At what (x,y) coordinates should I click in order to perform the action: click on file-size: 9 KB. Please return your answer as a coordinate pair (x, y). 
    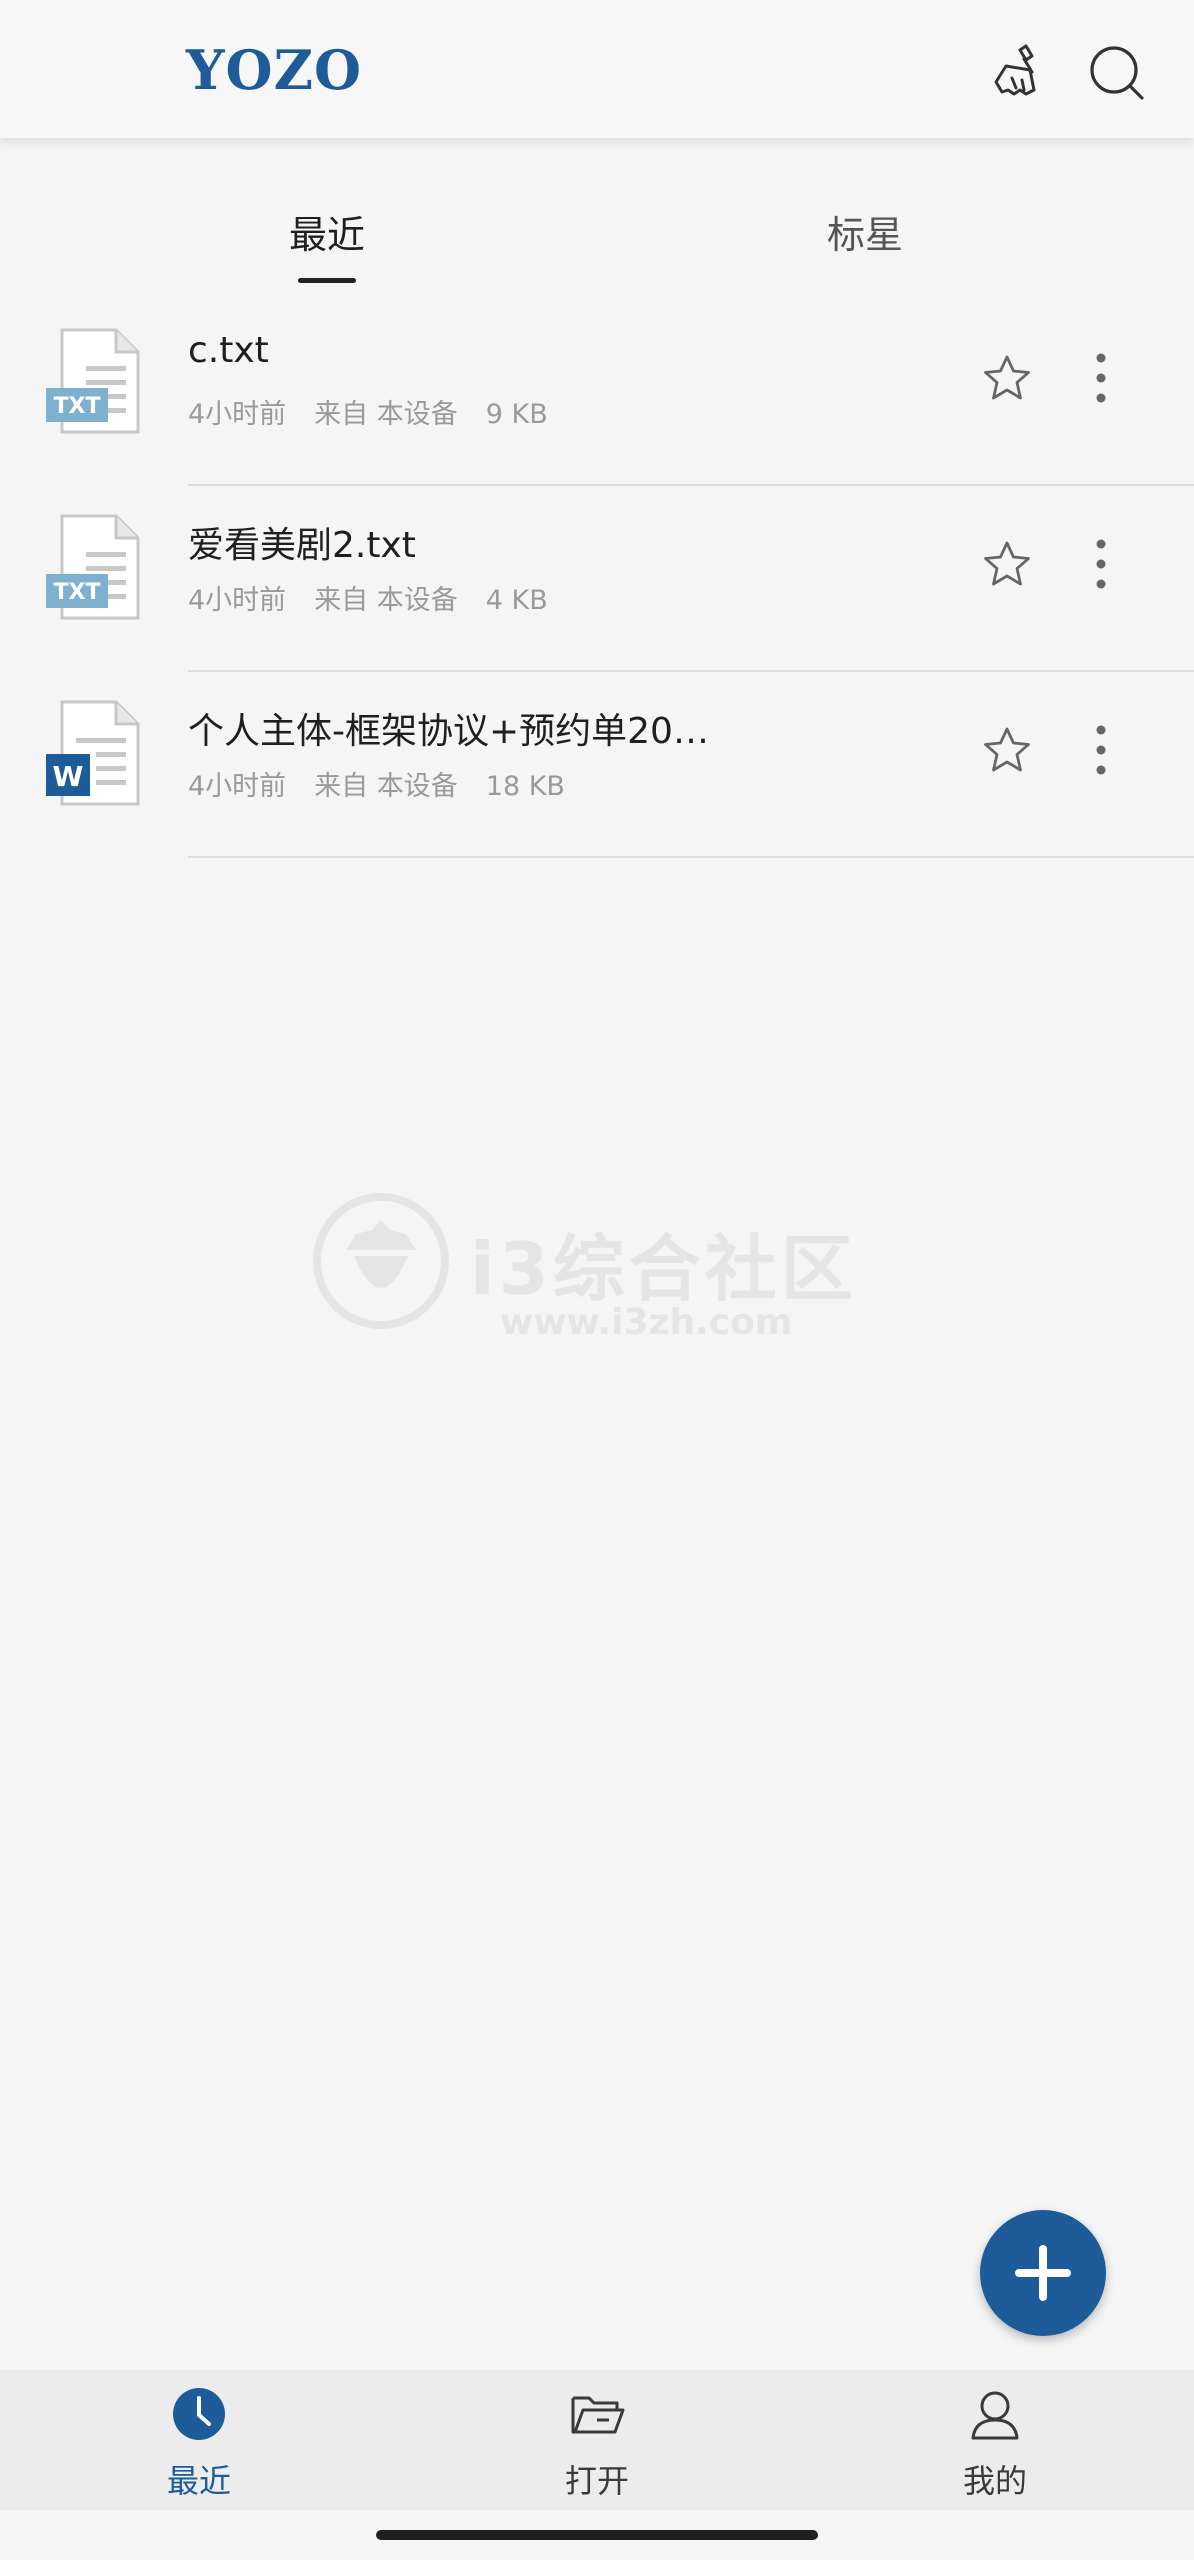
    Looking at the image, I should click on (516, 414).